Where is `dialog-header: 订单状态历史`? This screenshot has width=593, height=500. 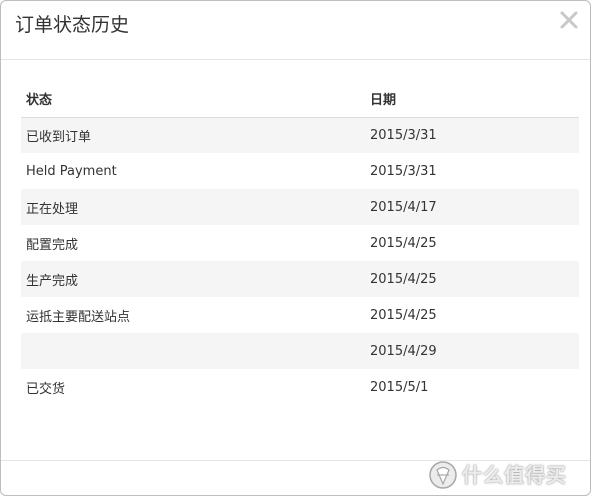
dialog-header: 订单状态历史 is located at coordinates (295, 30).